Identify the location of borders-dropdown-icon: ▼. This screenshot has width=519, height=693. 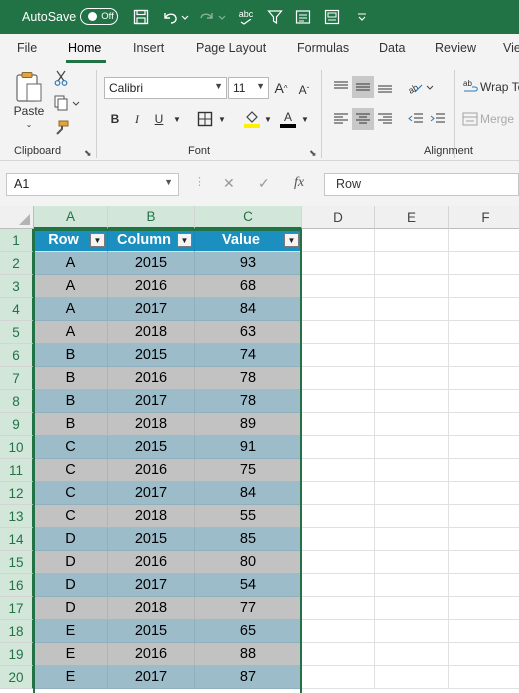
(222, 119).